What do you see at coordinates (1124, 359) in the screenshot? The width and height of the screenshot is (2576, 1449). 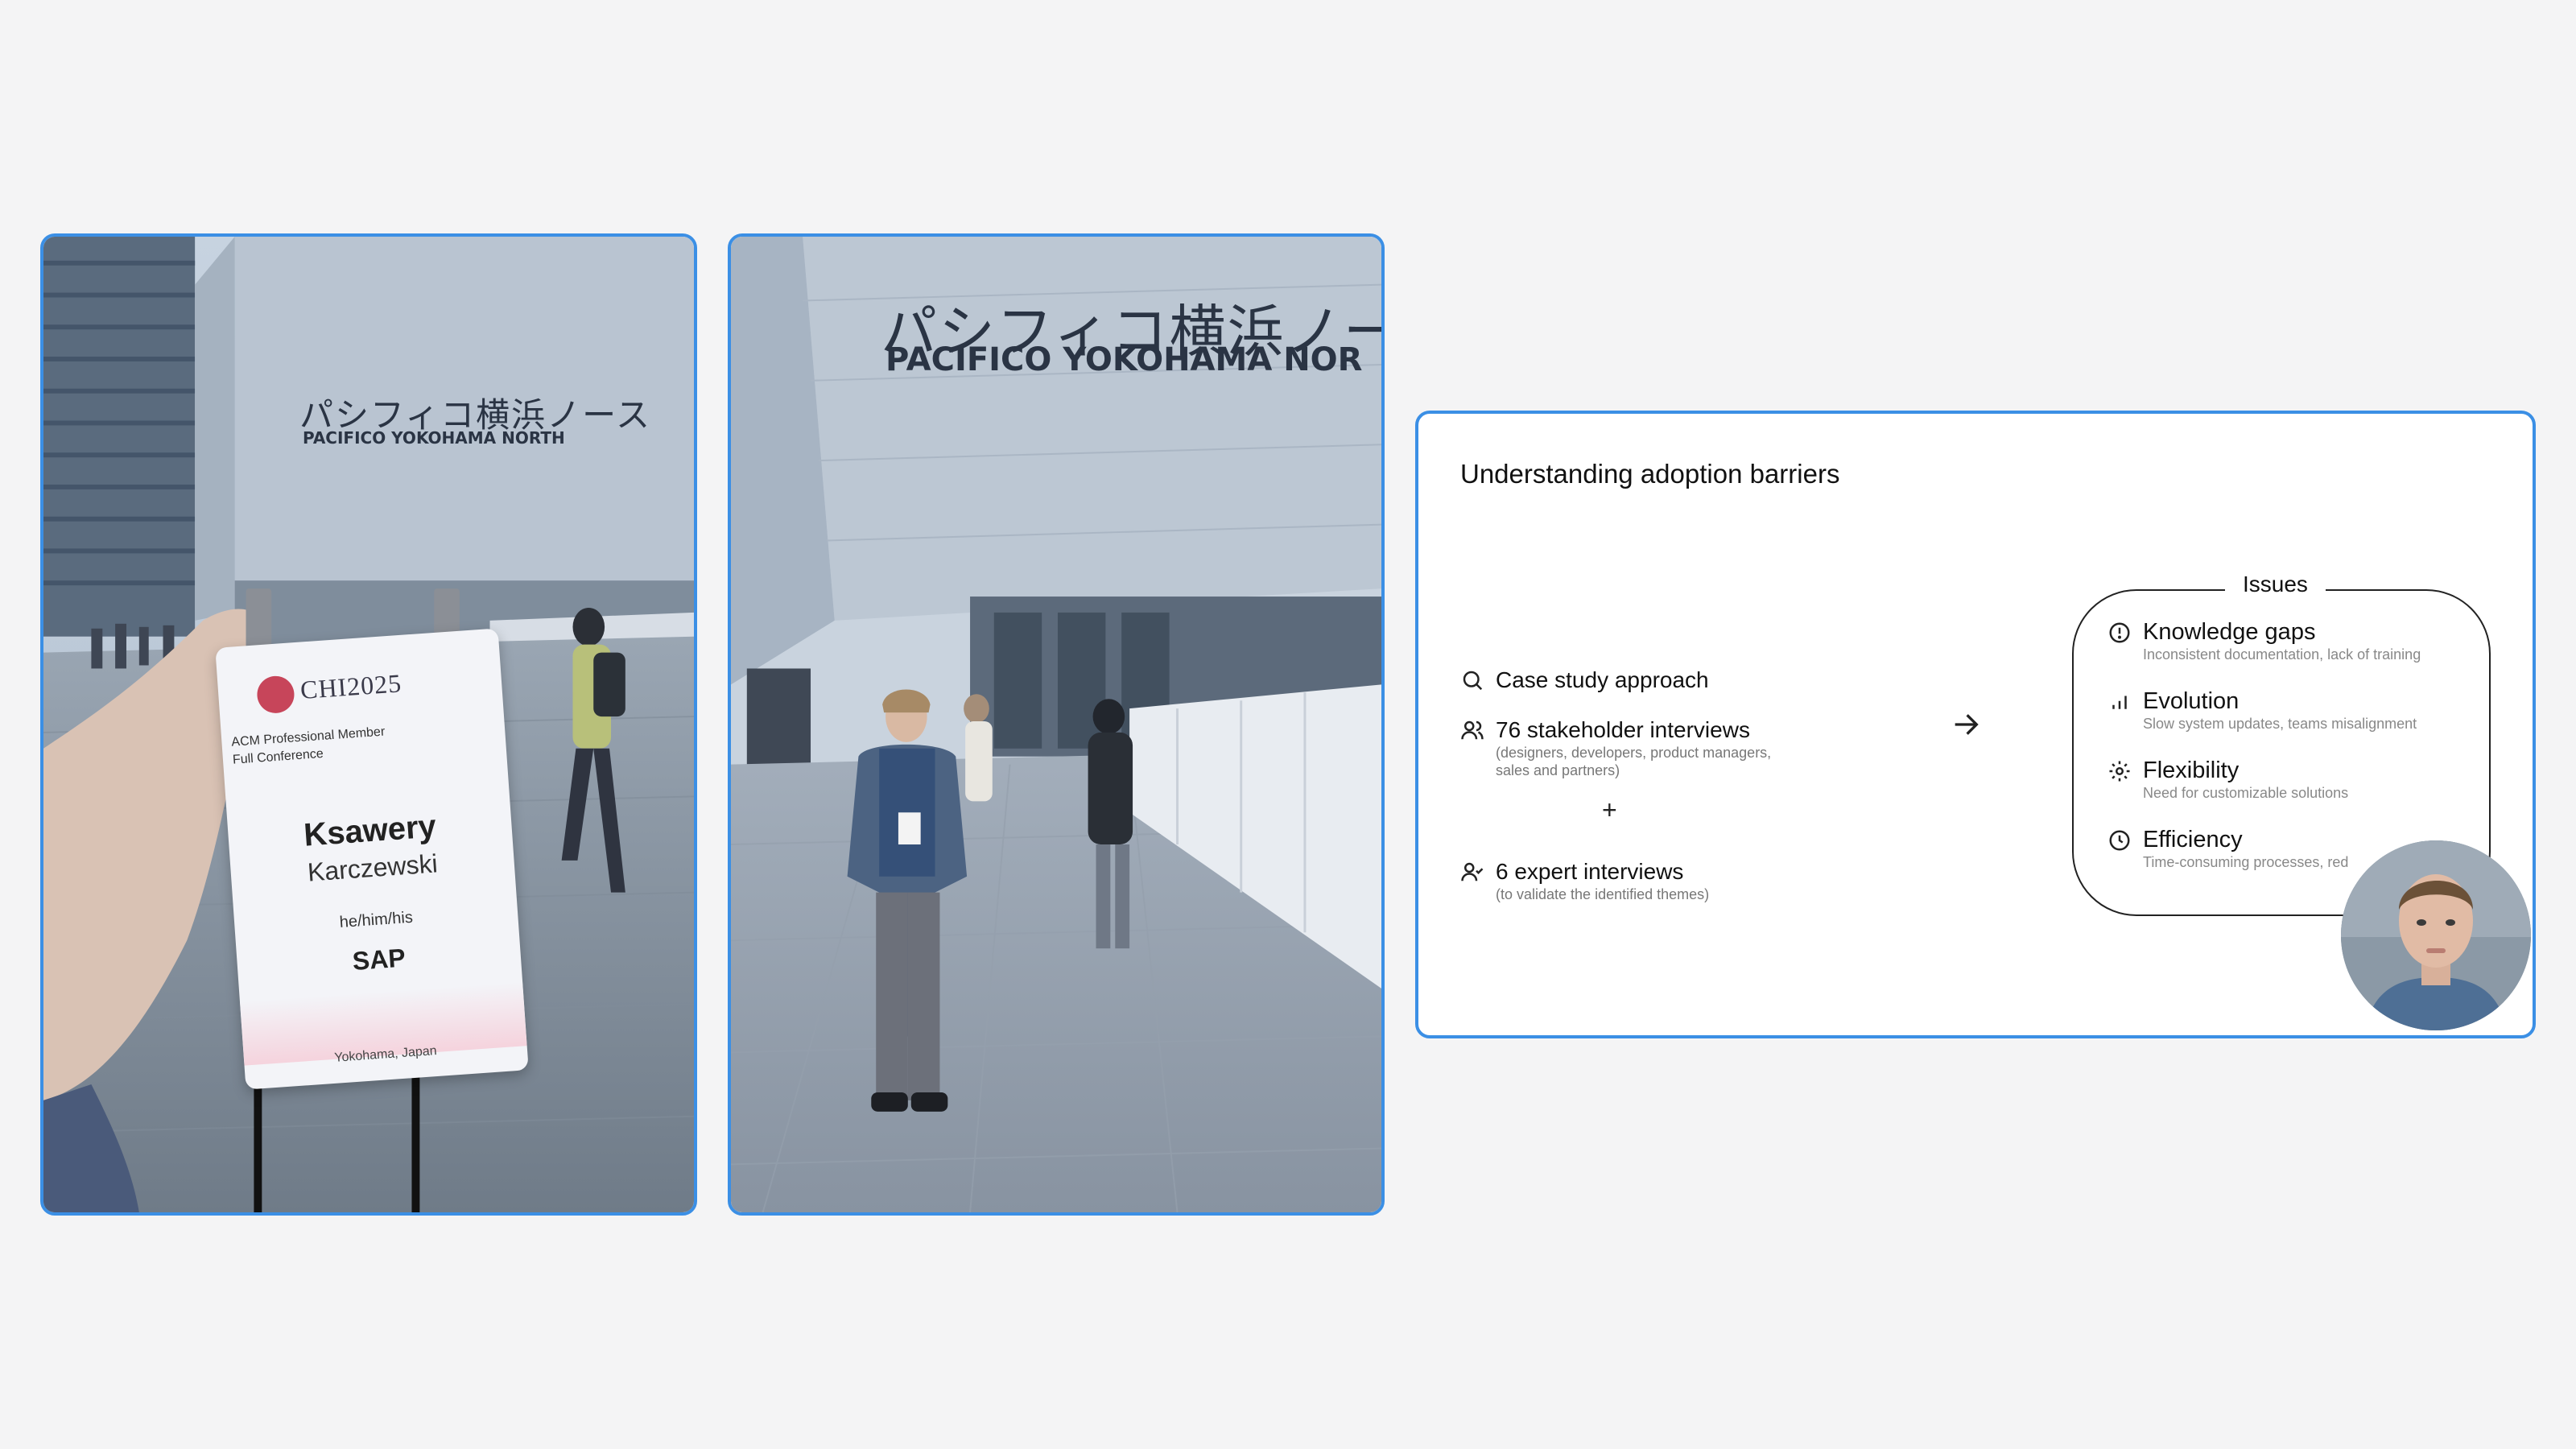 I see `sign-english: PACIFICO YOKOHAMA NOR` at bounding box center [1124, 359].